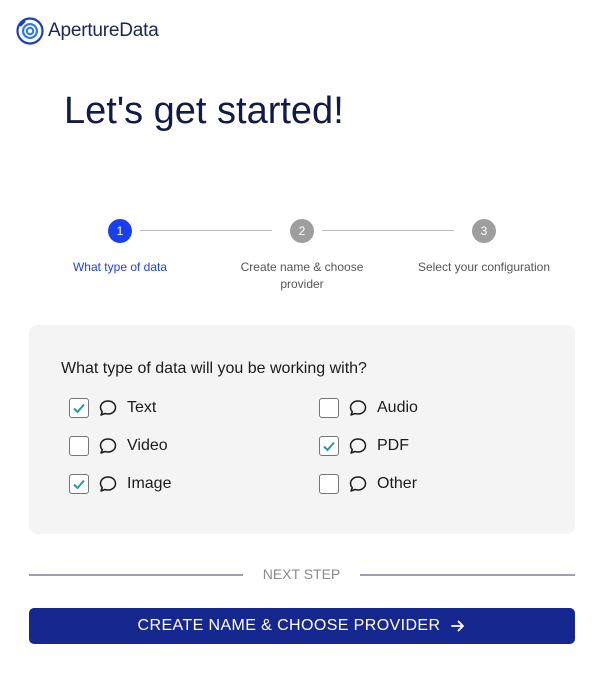 Image resolution: width=606 pixels, height=673 pixels. I want to click on step-2-indicator: 2, so click(302, 231).